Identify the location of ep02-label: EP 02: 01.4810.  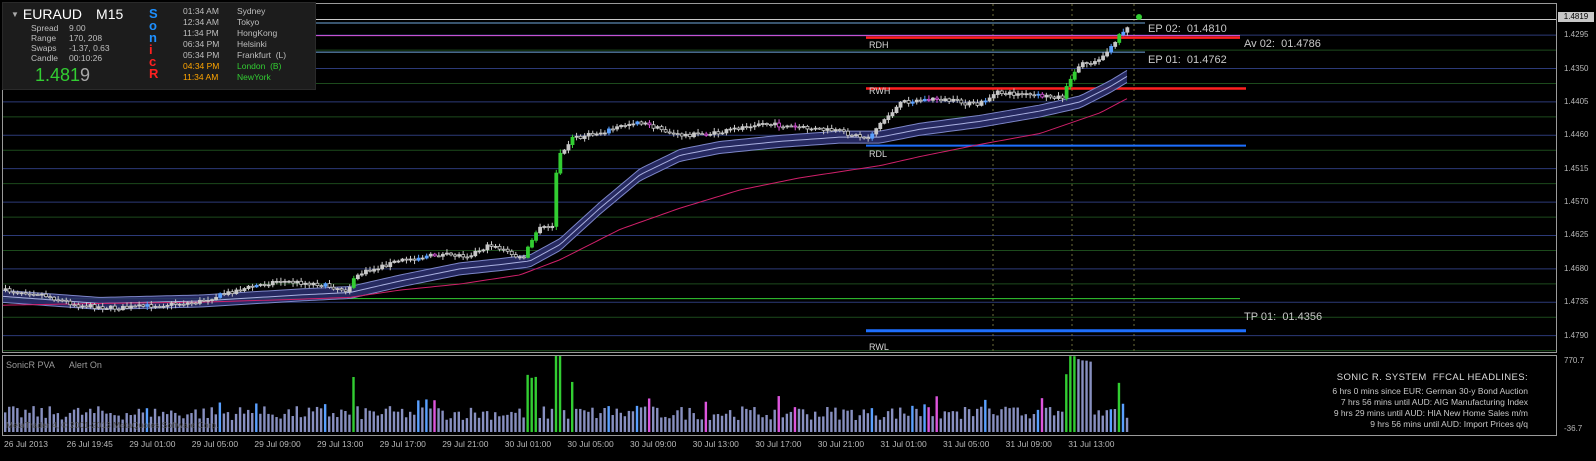
(1187, 29).